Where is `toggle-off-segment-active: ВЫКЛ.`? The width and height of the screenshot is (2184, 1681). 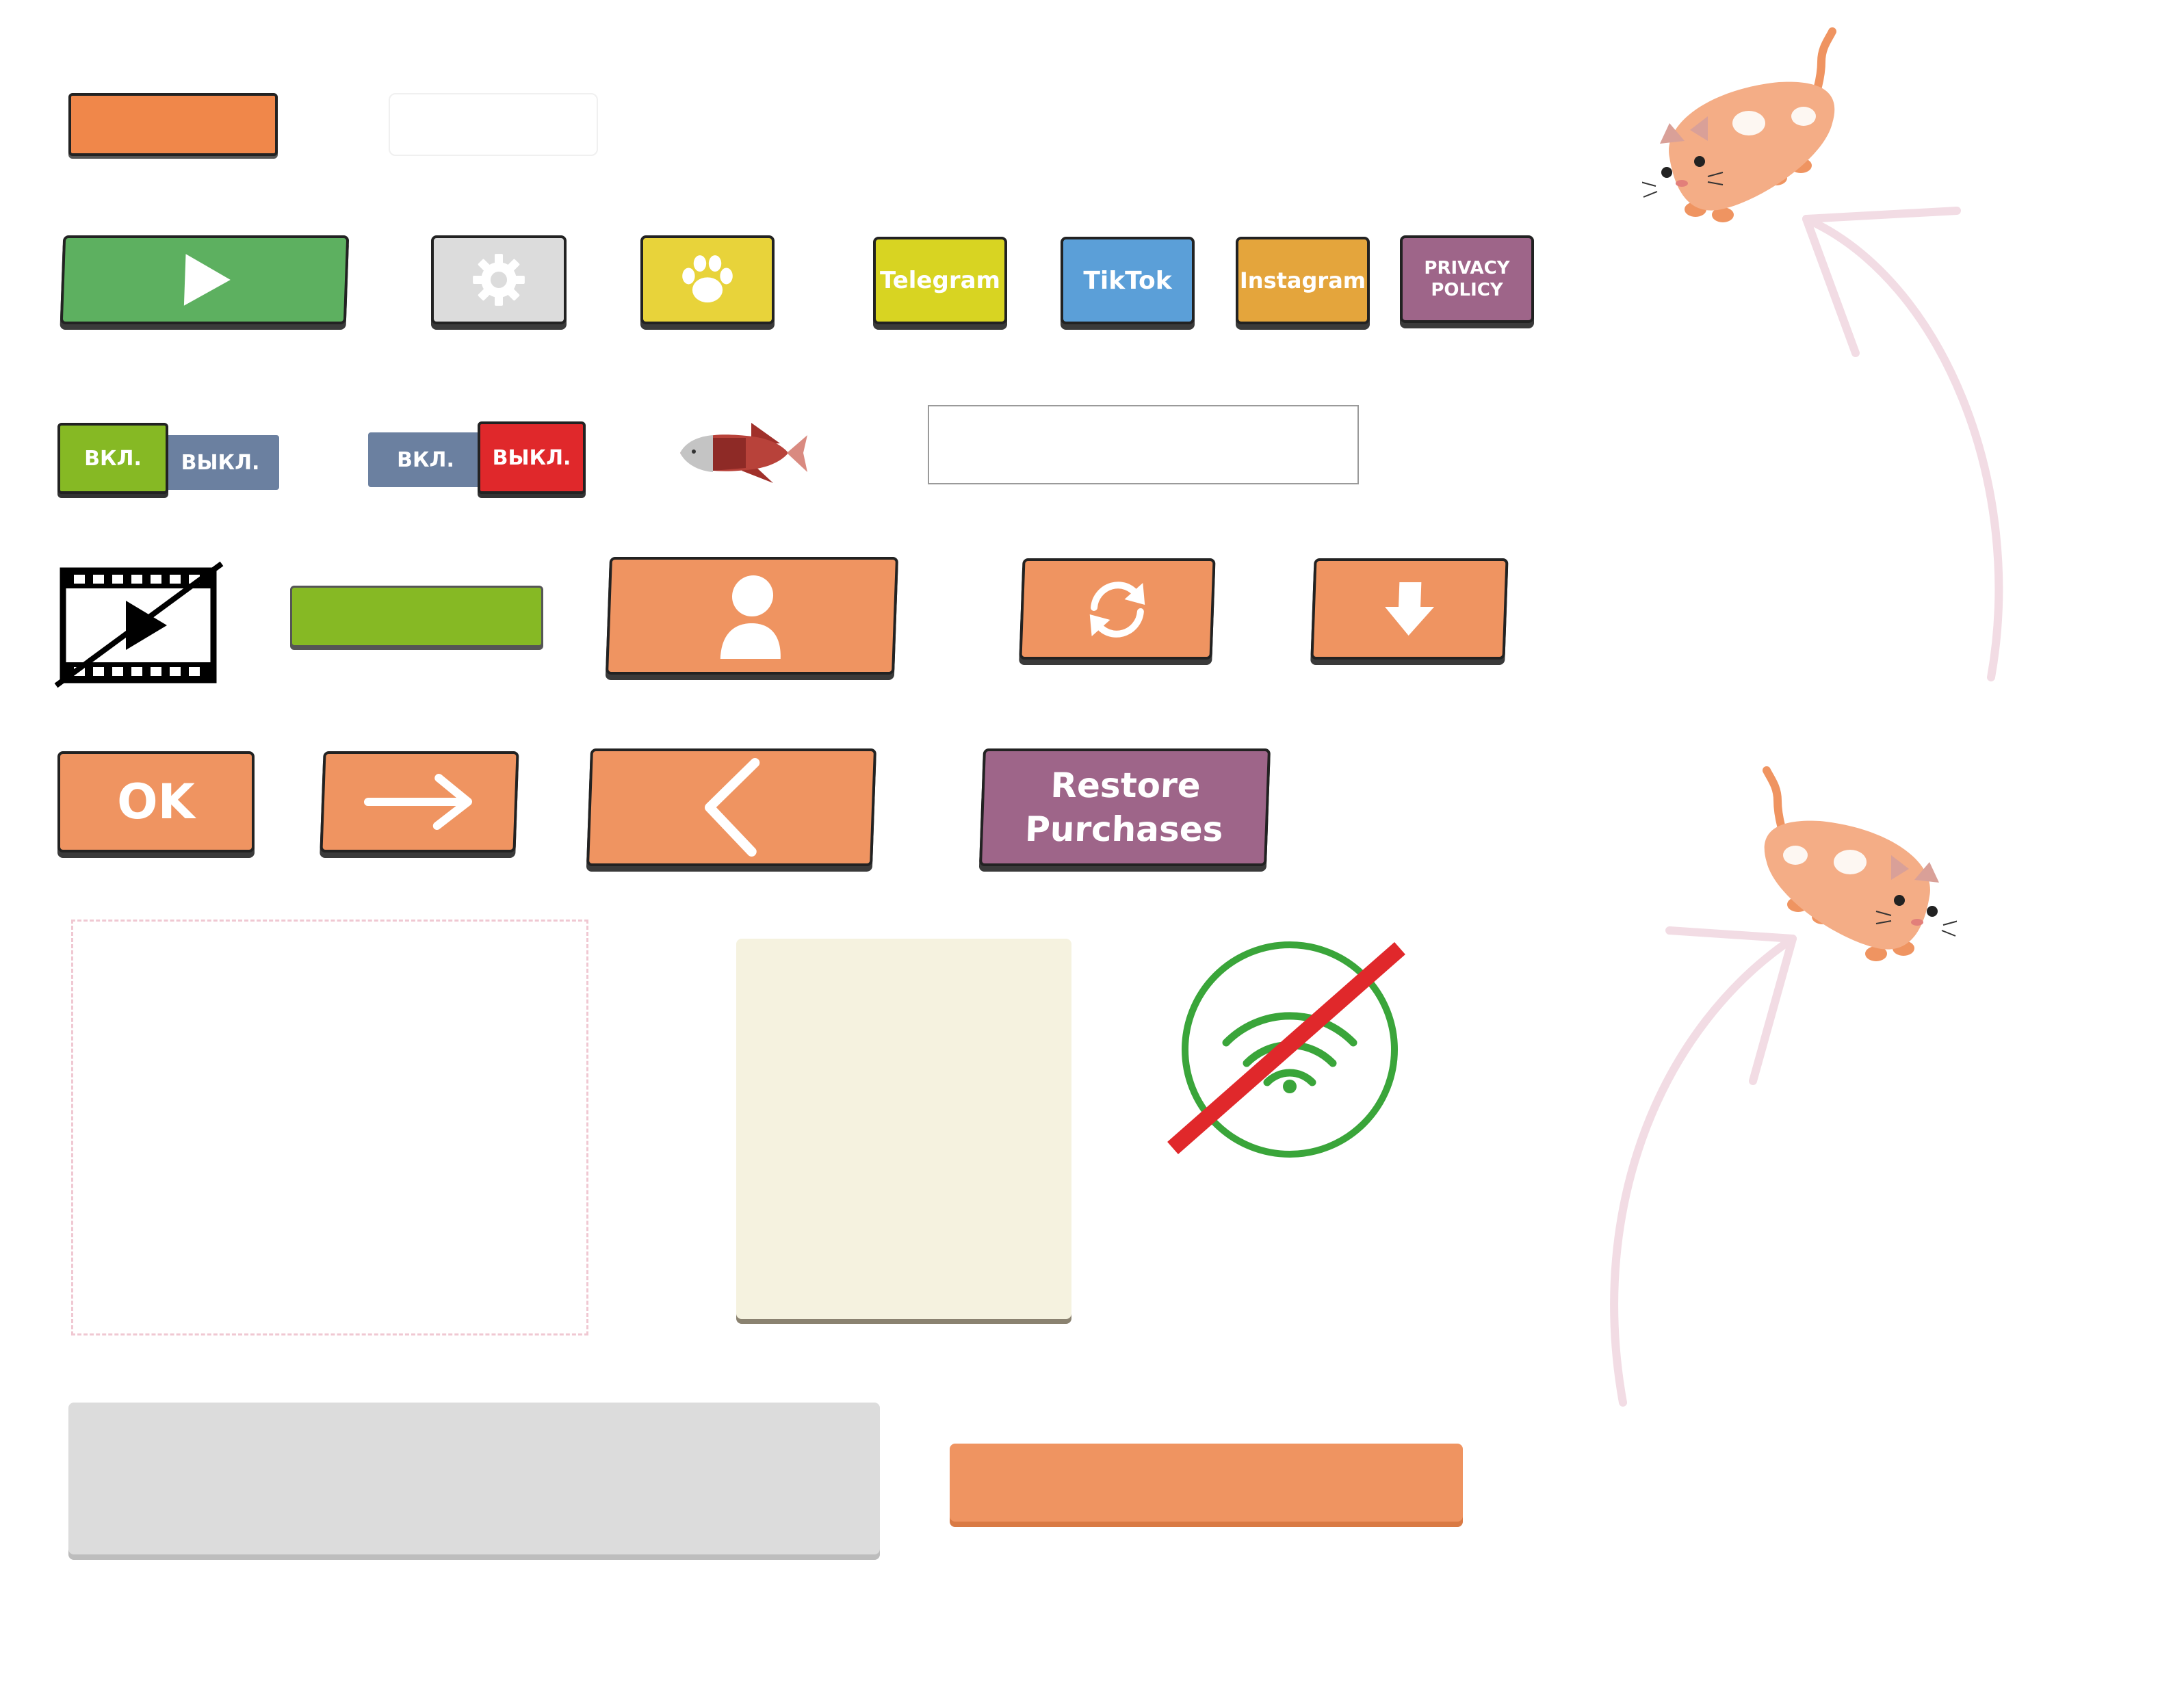
toggle-off-segment-active: ВЫКЛ. is located at coordinates (532, 457).